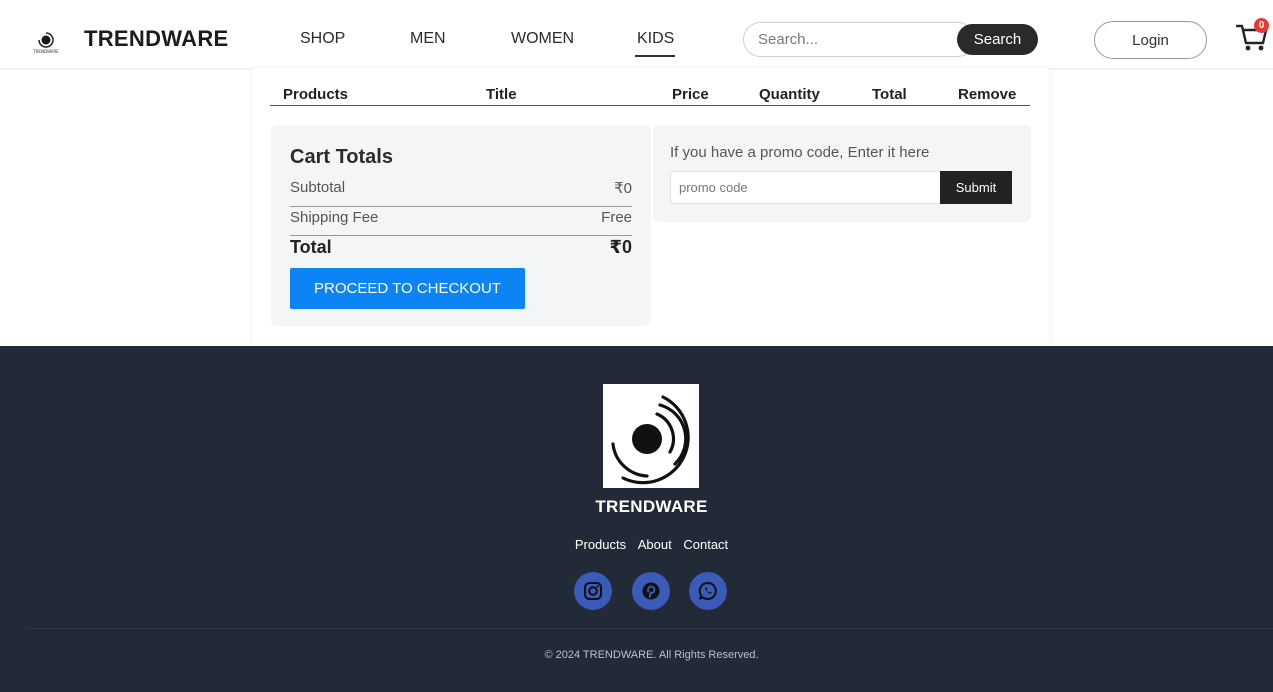 The width and height of the screenshot is (1273, 692). Describe the element at coordinates (859, 39) in the screenshot. I see `search-input` at that location.